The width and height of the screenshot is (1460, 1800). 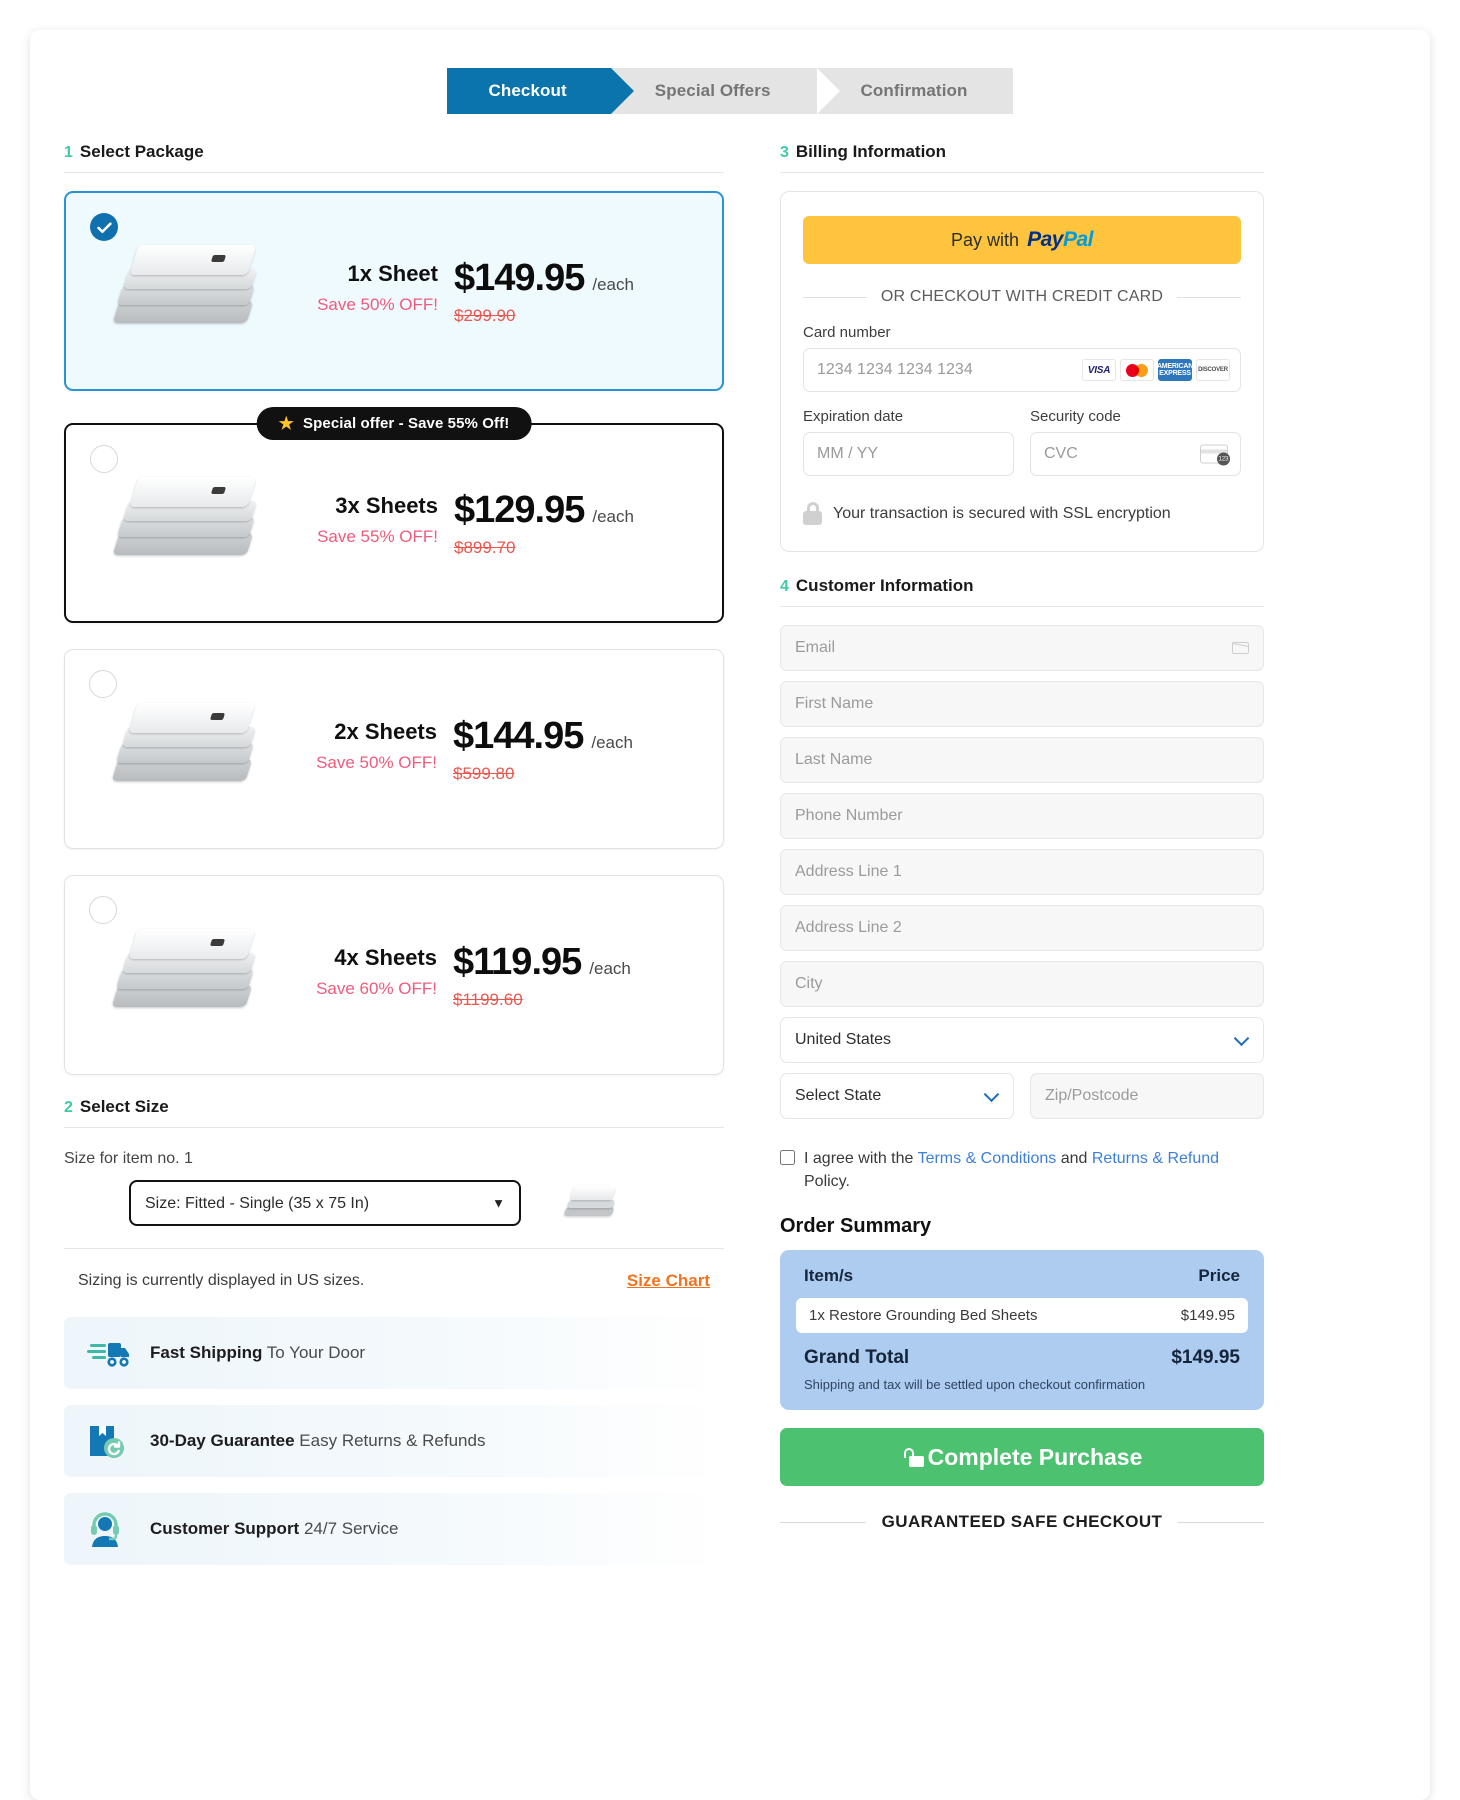 I want to click on package-radio-2x, so click(x=103, y=684).